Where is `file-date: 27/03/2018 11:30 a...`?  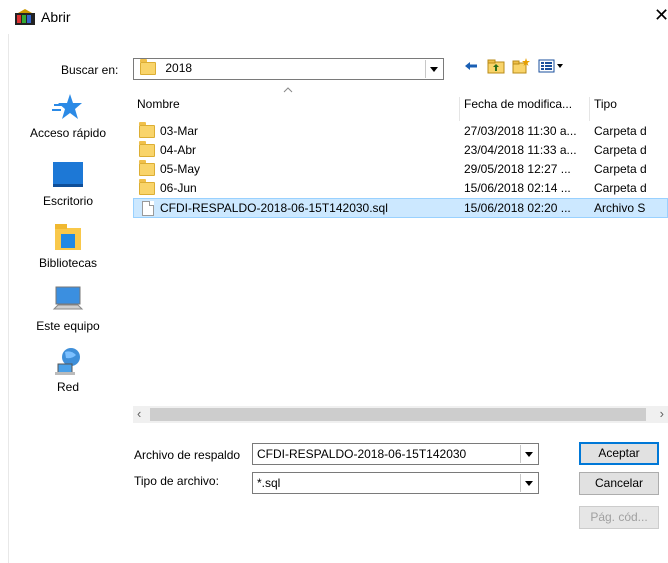
file-date: 27/03/2018 11:30 a... is located at coordinates (520, 131).